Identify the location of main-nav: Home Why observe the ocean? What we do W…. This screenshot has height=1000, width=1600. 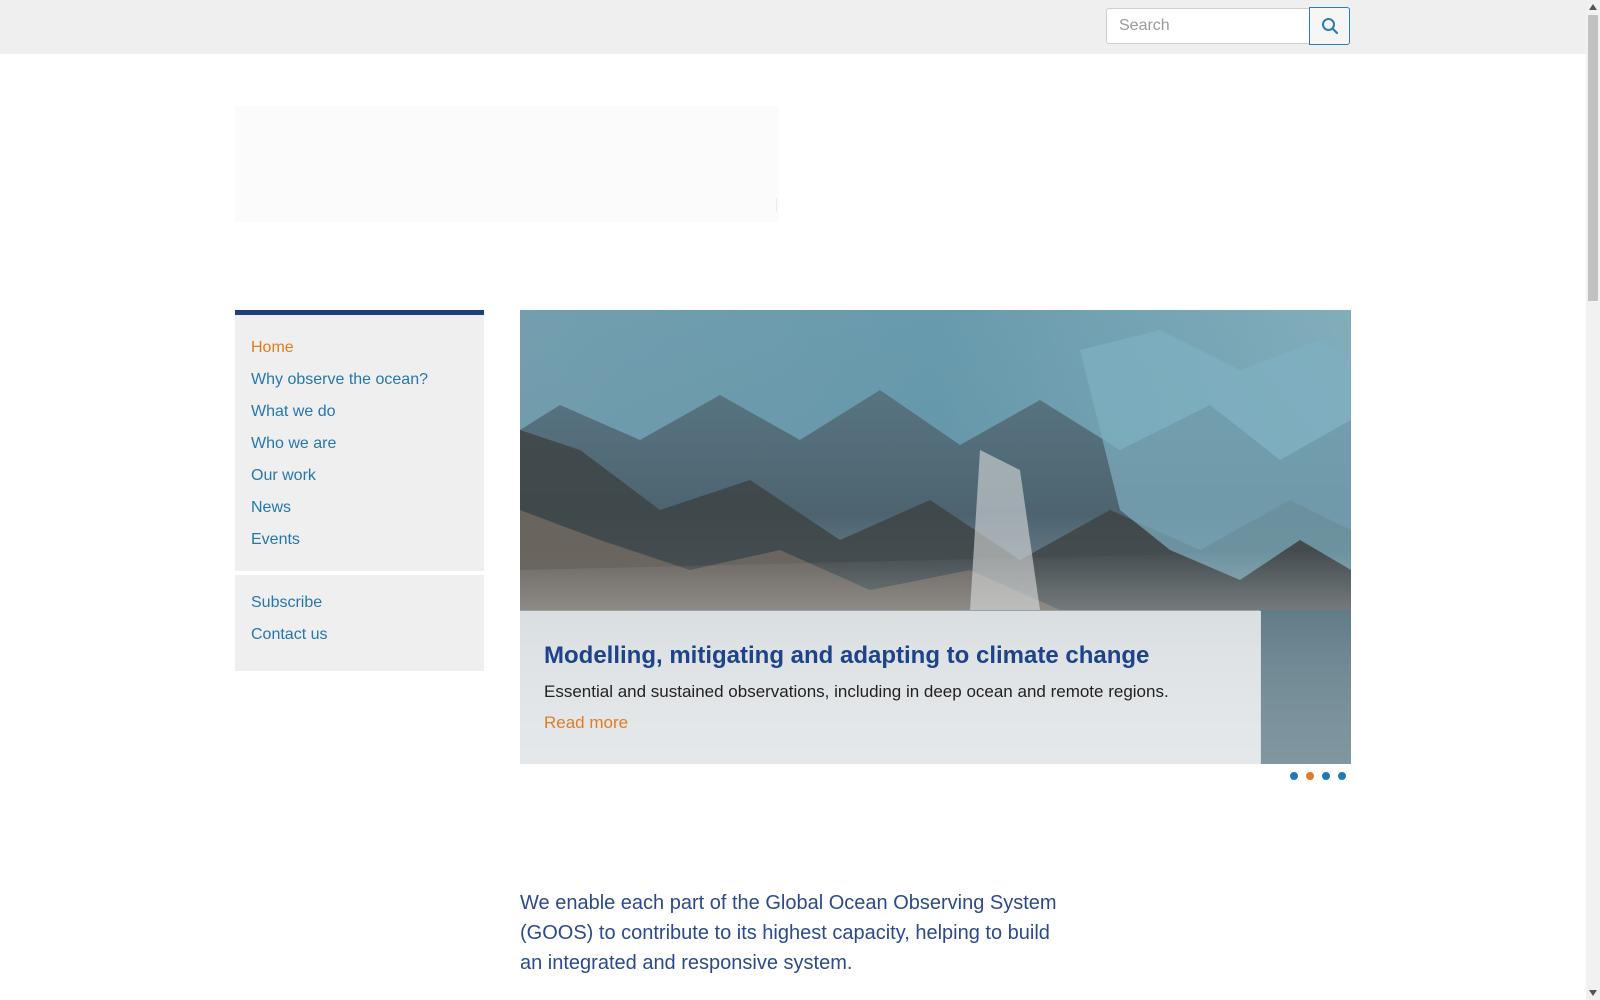
(359, 440).